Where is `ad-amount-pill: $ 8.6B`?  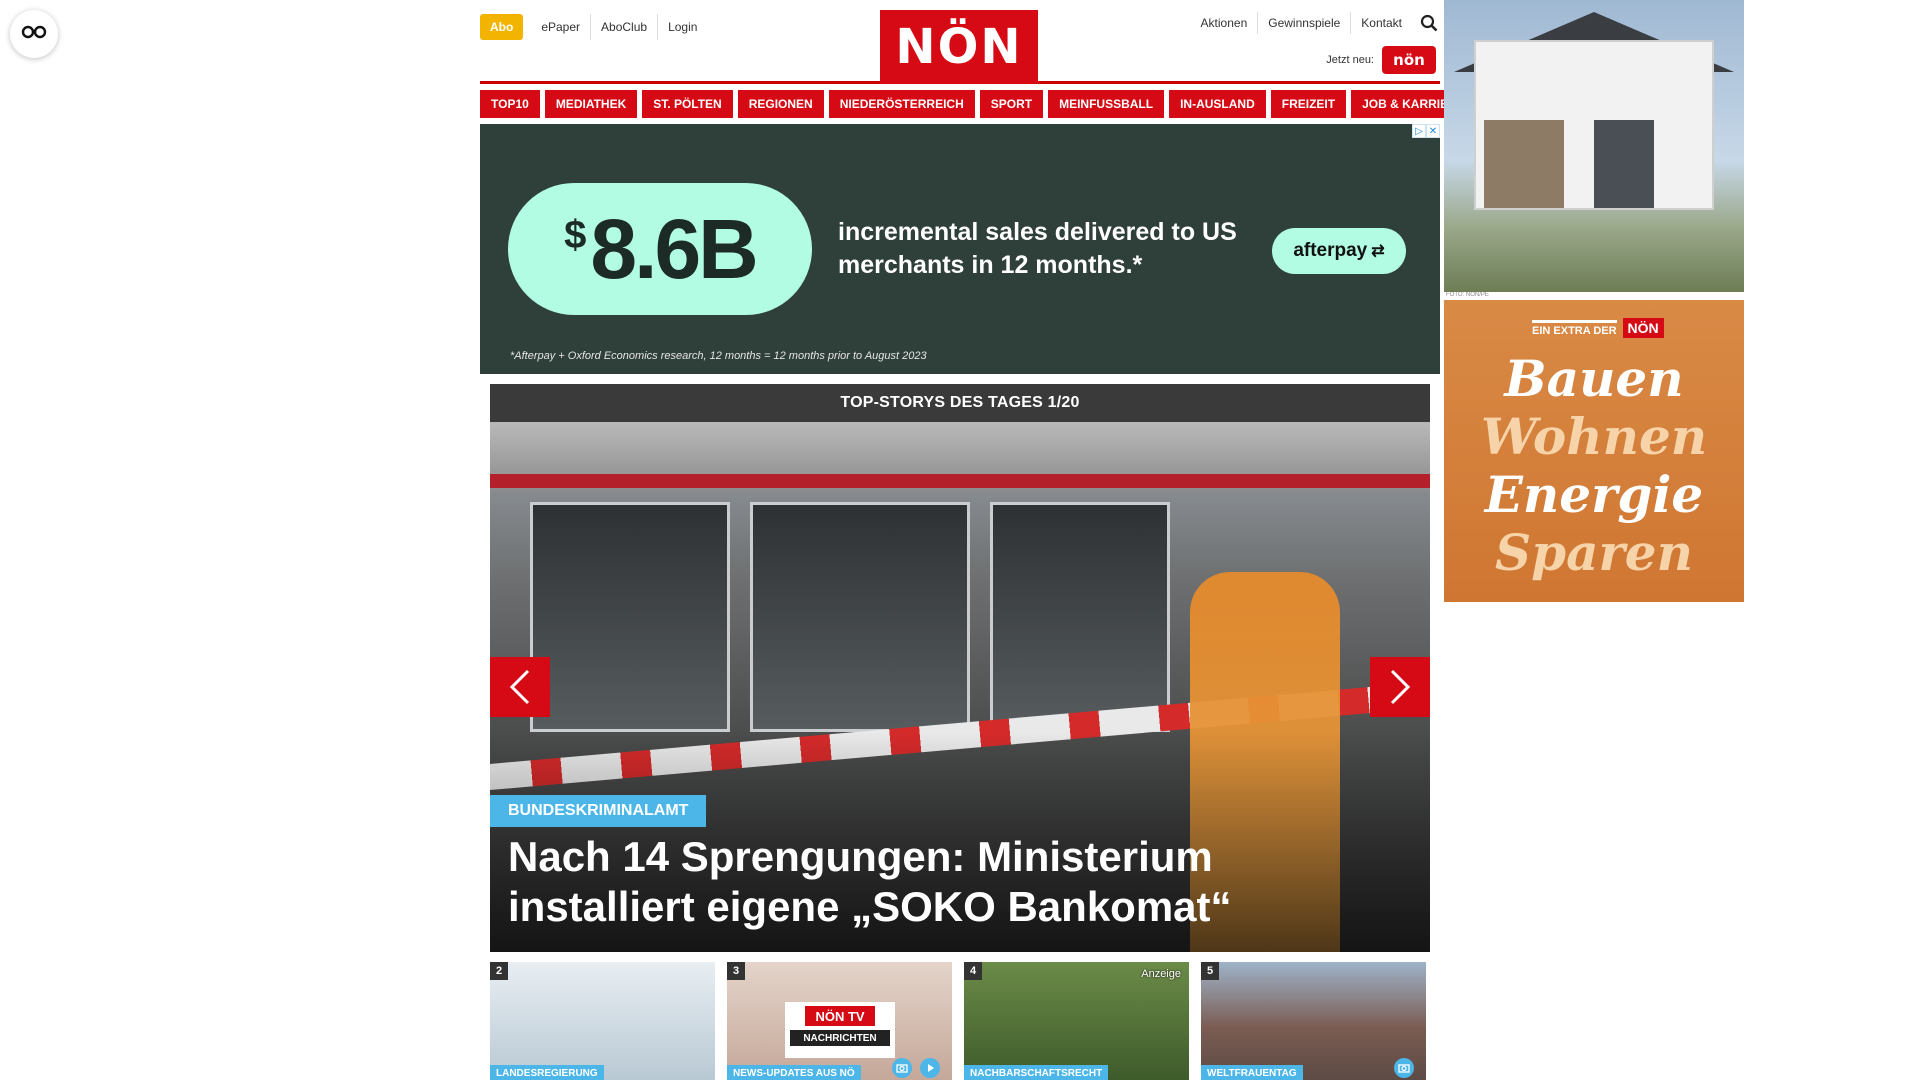
ad-amount-pill: $ 8.6B is located at coordinates (660, 249).